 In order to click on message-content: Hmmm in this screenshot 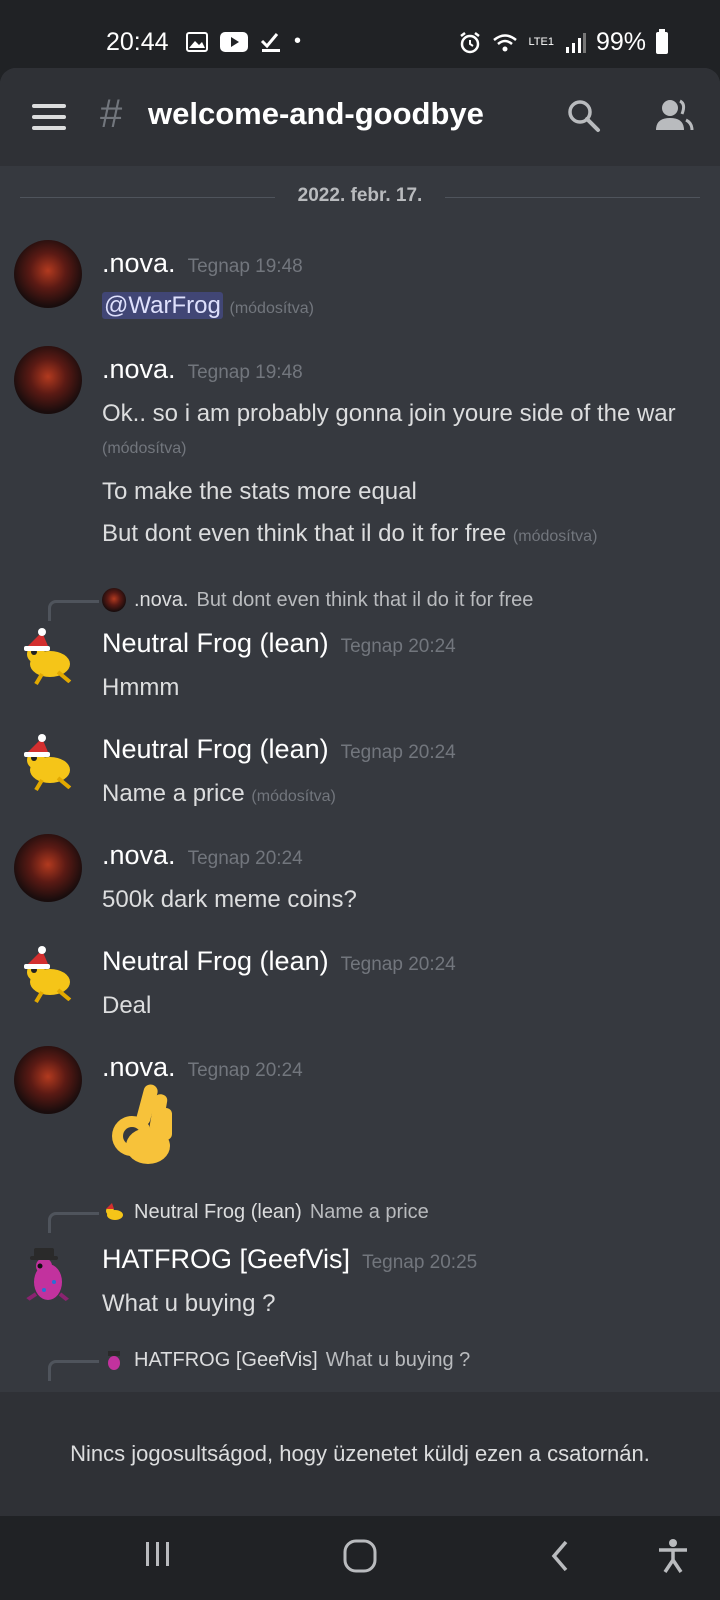, I will do `click(141, 687)`.